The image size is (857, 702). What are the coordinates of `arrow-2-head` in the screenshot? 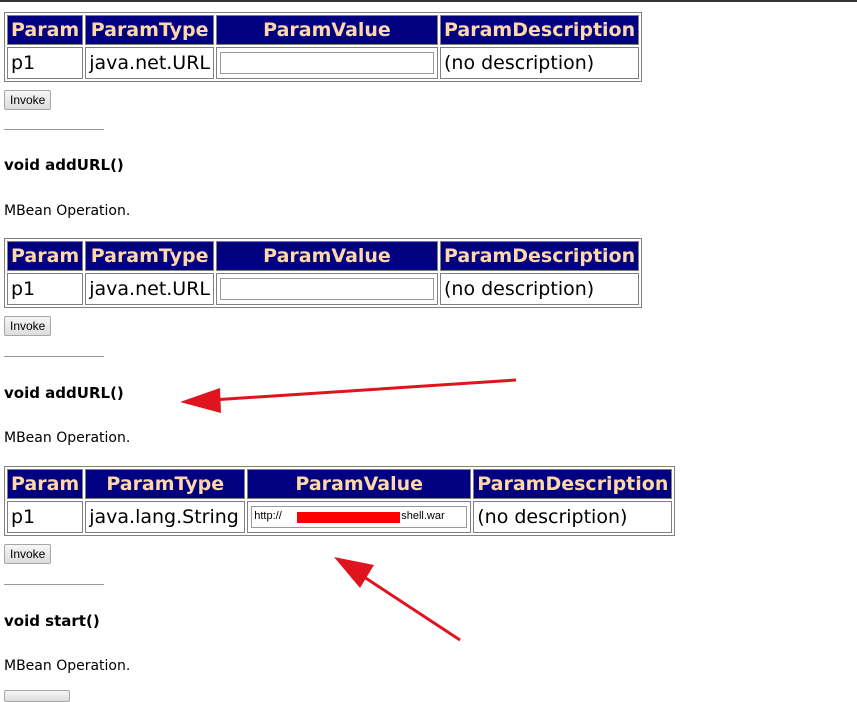 It's located at (354, 572).